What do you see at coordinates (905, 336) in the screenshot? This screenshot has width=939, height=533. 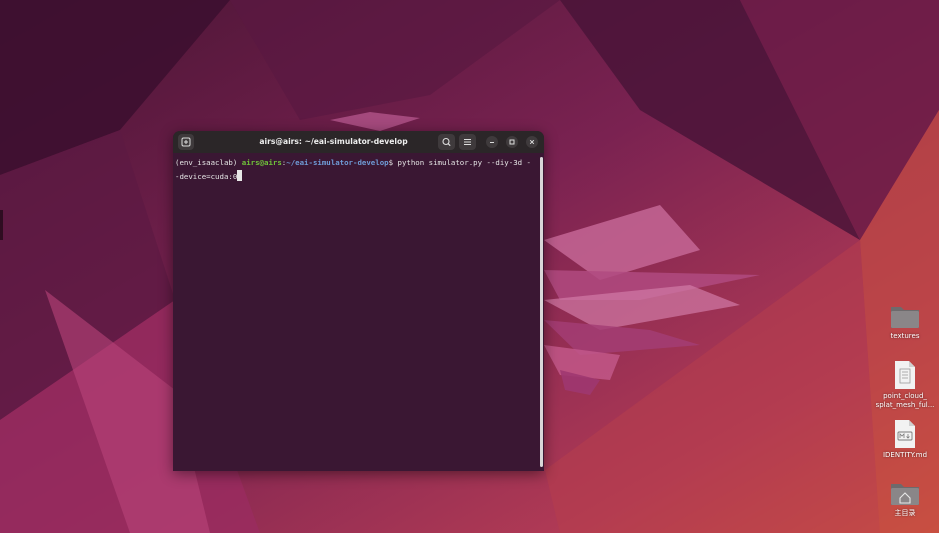 I see `desktop-item-label: textures` at bounding box center [905, 336].